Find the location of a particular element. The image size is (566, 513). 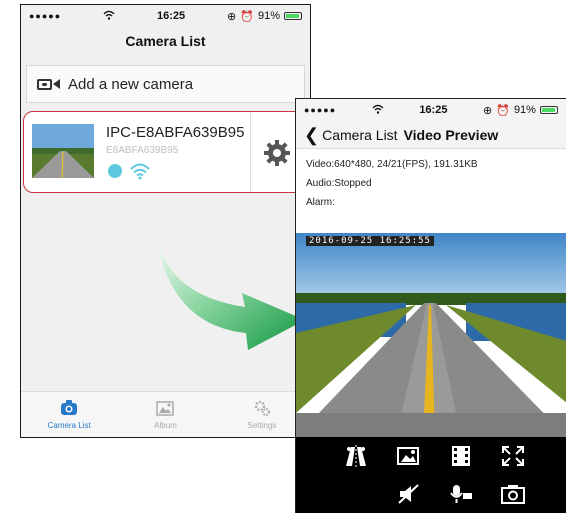

tab-camera-list: Camera List is located at coordinates (69, 414).